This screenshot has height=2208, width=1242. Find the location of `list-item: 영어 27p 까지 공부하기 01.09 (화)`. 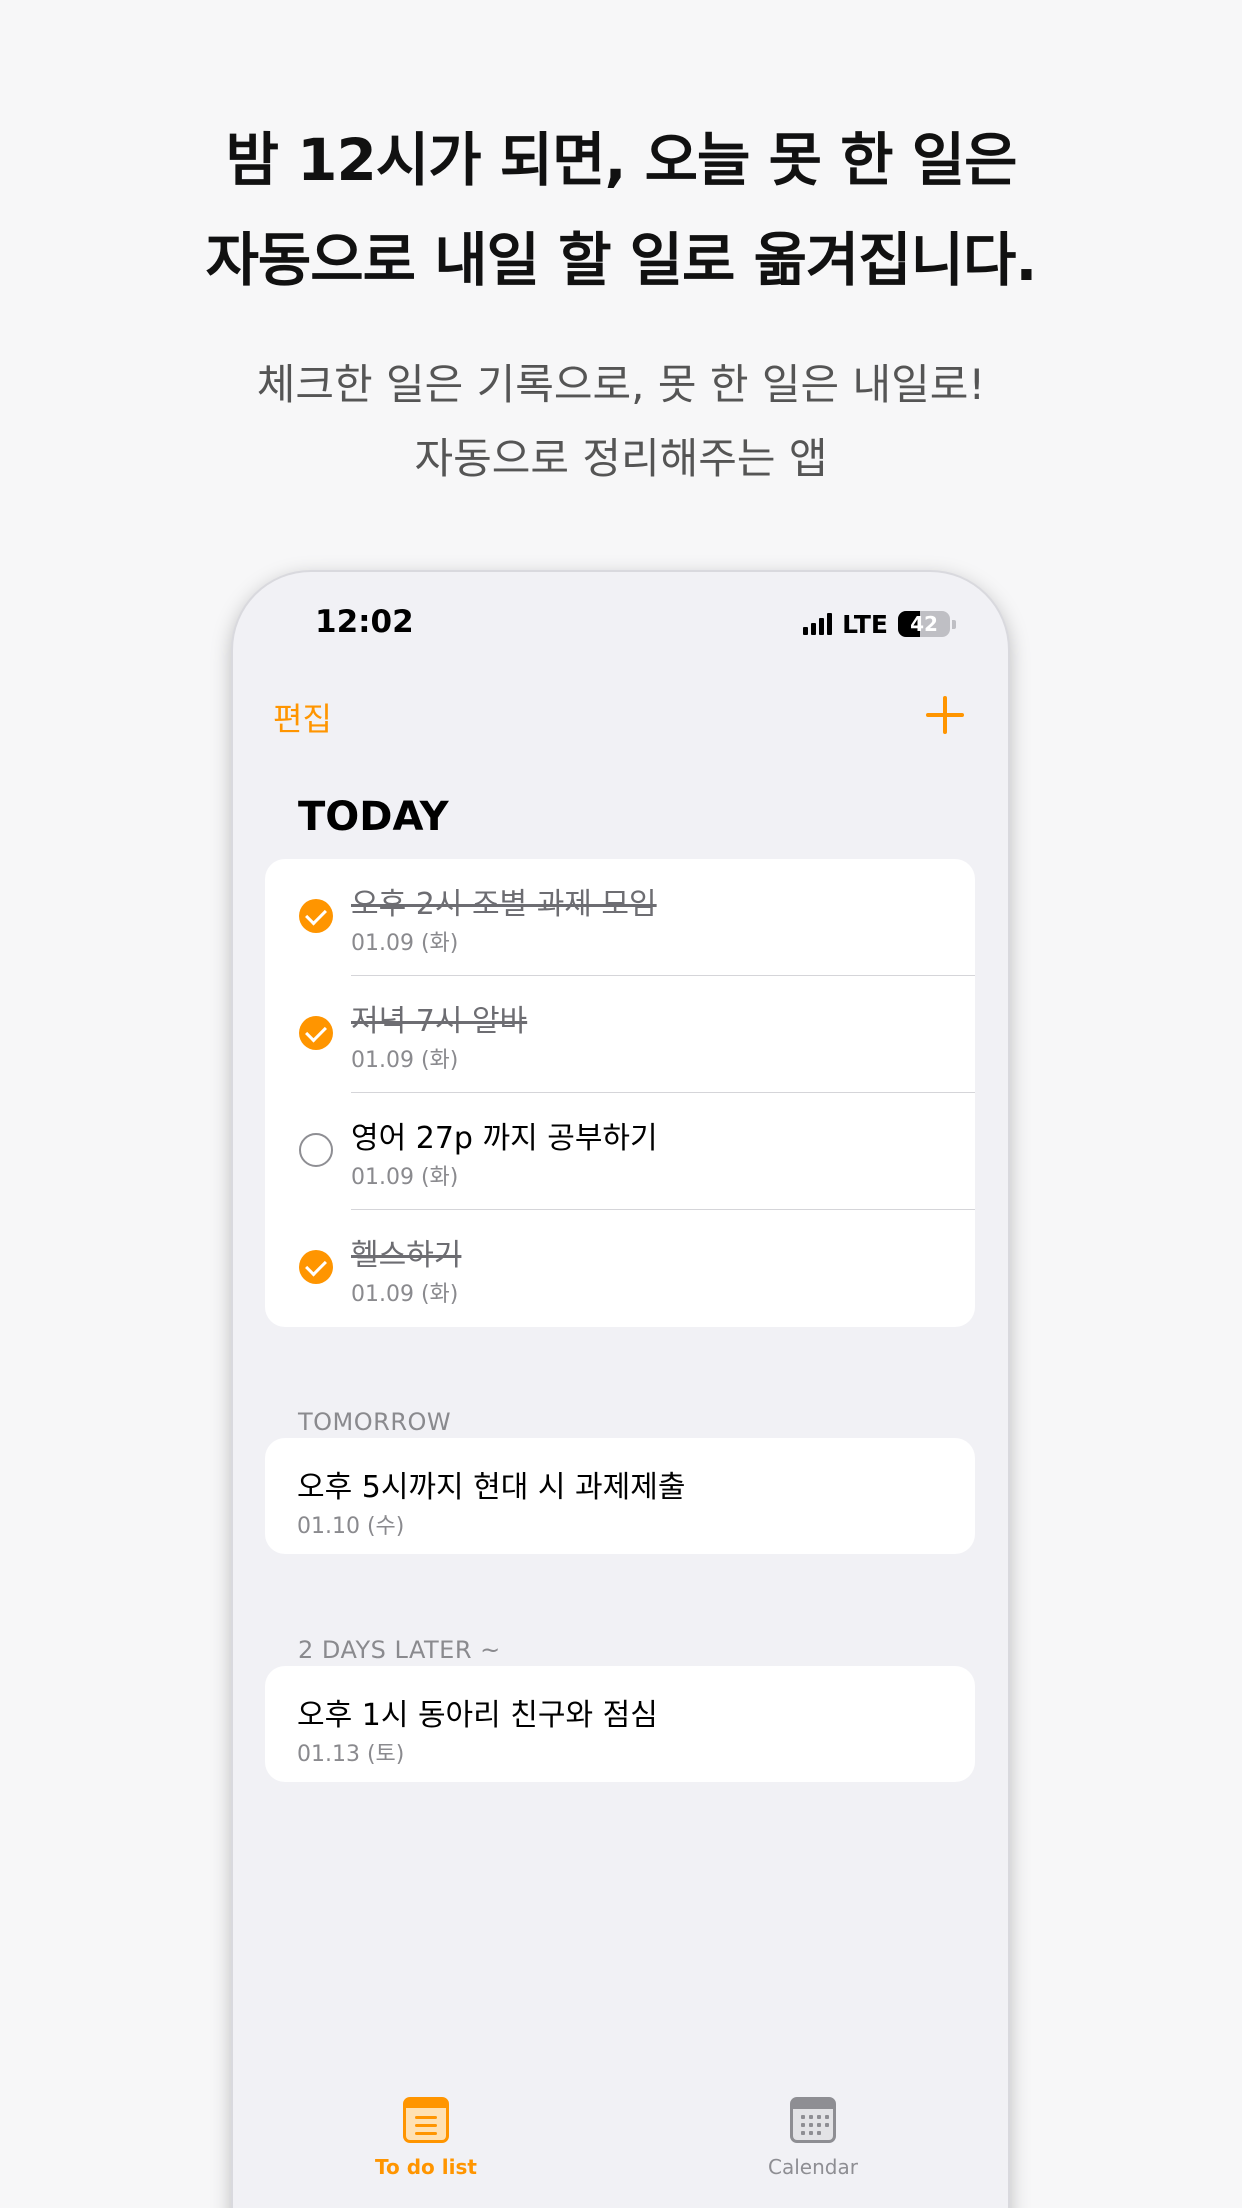

list-item: 영어 27p 까지 공부하기 01.09 (화) is located at coordinates (620, 1151).